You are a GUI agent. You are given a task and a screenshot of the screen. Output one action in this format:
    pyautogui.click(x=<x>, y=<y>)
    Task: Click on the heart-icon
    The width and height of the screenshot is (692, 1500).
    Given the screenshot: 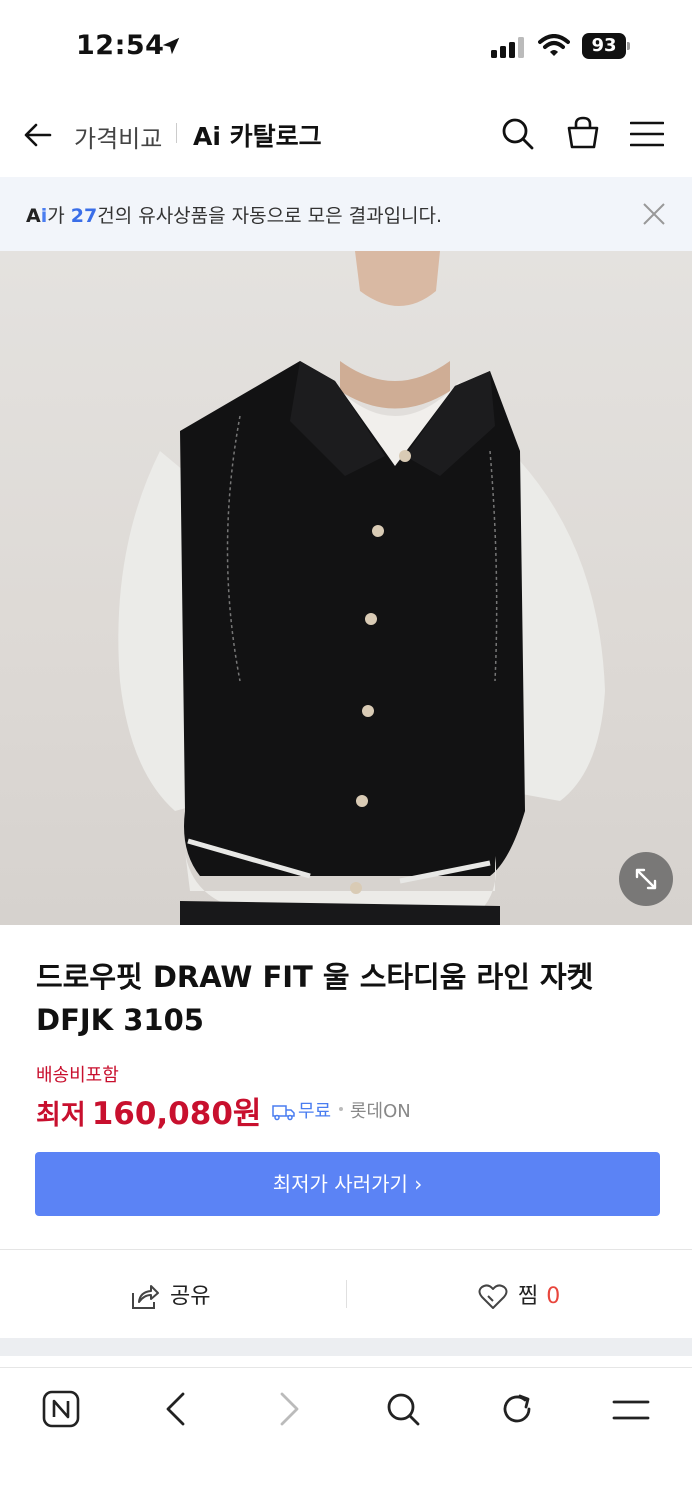 What is the action you would take?
    pyautogui.click(x=493, y=1296)
    